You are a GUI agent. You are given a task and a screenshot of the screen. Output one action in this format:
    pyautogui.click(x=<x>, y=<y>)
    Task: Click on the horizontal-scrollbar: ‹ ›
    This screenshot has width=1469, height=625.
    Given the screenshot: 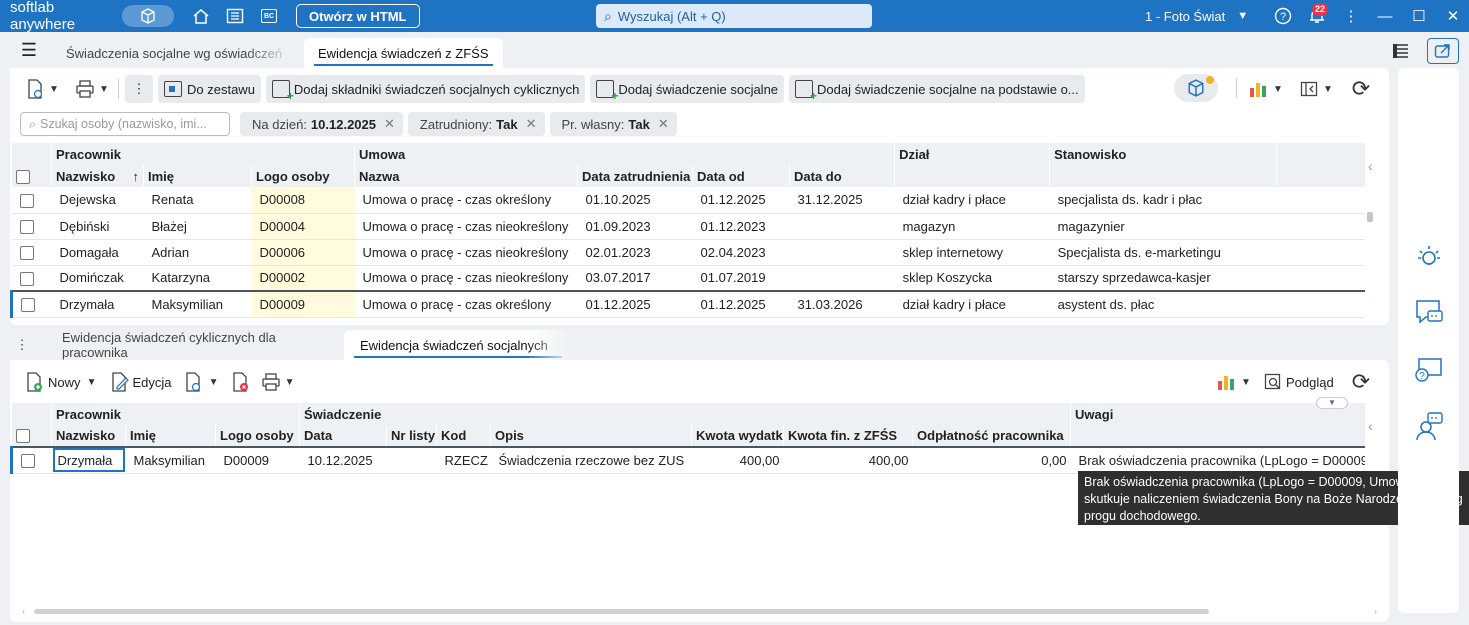 What is the action you would take?
    pyautogui.click(x=699, y=611)
    